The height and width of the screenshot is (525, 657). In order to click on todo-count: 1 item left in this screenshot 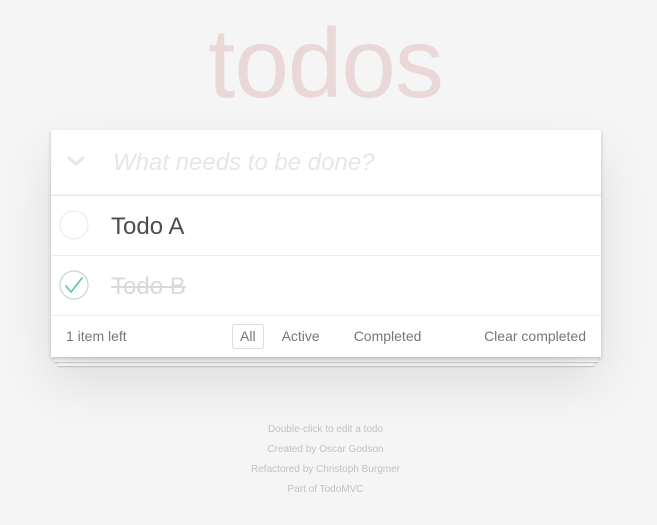, I will do `click(96, 336)`.